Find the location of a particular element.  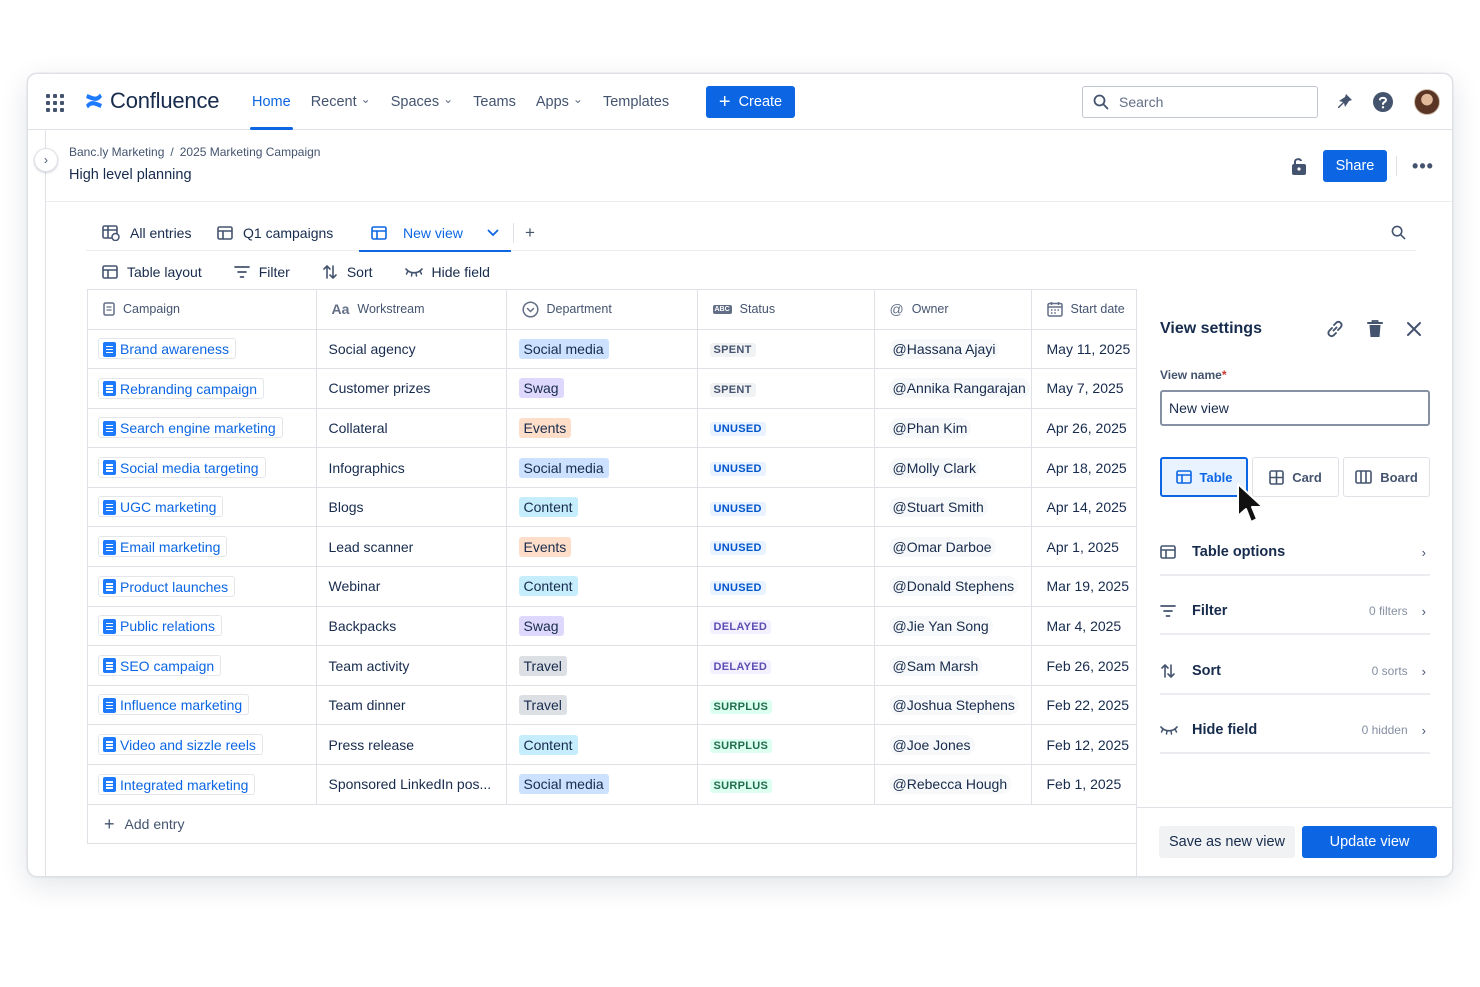

cell-workstream: Team dinner is located at coordinates (411, 705).